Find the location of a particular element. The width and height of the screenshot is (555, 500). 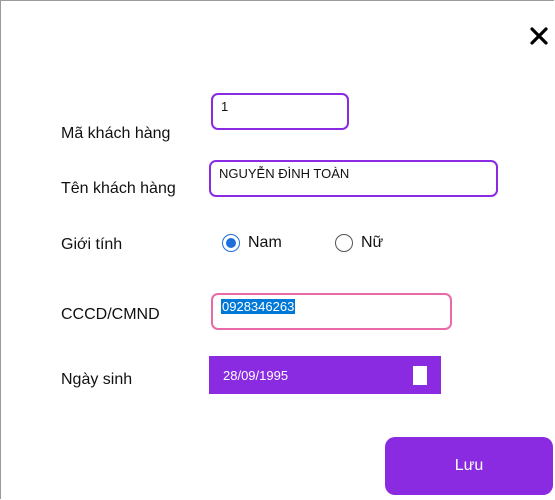

customer-id-label: Mã khách hàng is located at coordinates (116, 133).